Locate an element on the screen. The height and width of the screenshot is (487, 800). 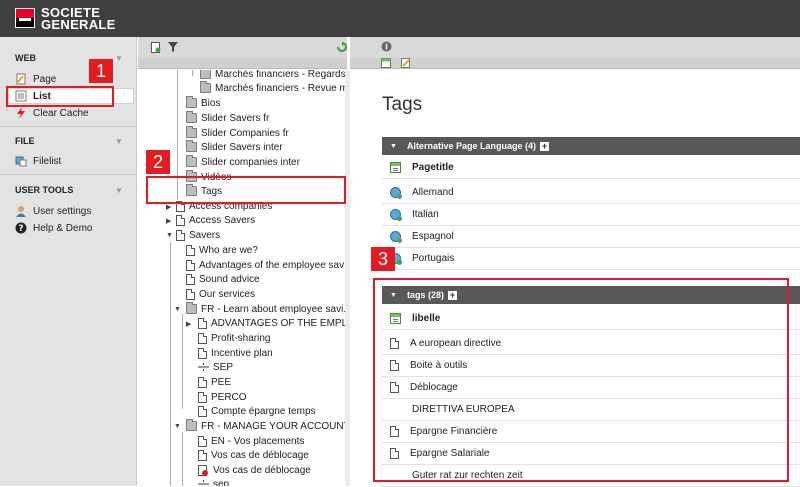
tree-item: Marchés financiers - Regards s is located at coordinates (273, 75).